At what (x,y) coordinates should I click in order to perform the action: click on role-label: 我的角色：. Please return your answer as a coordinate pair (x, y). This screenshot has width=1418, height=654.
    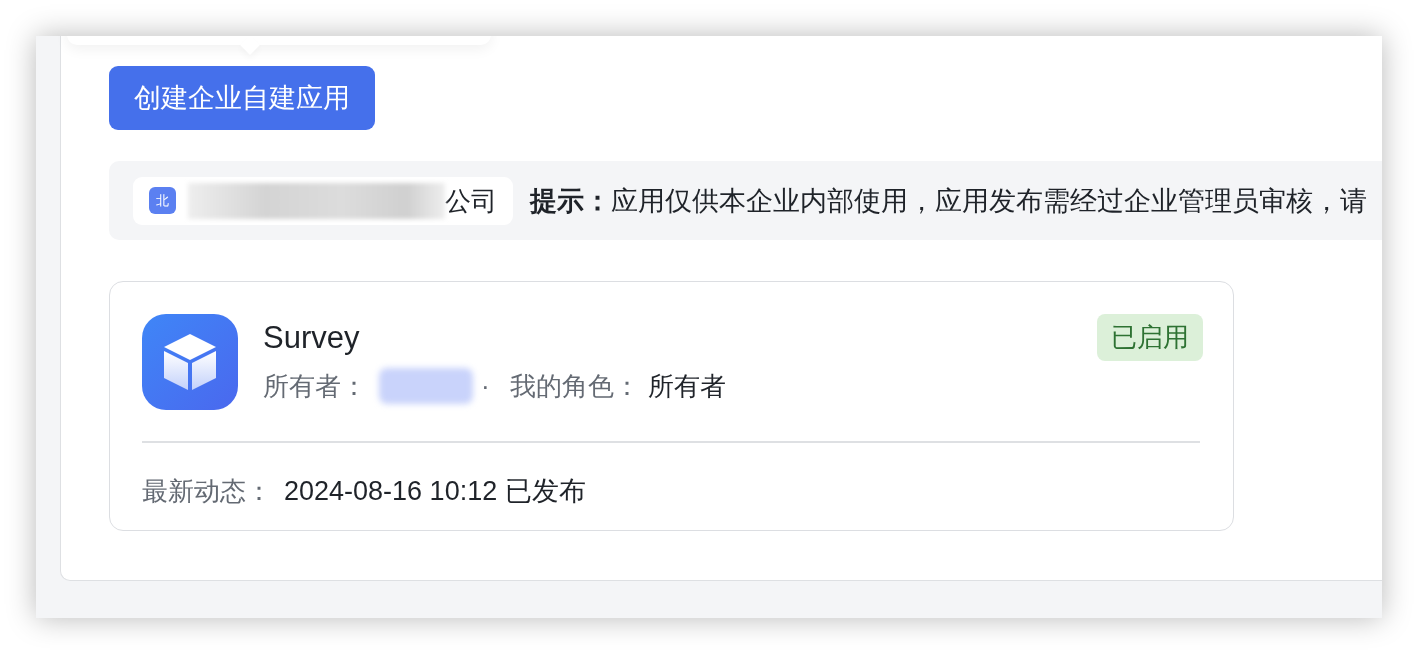
    Looking at the image, I should click on (574, 386).